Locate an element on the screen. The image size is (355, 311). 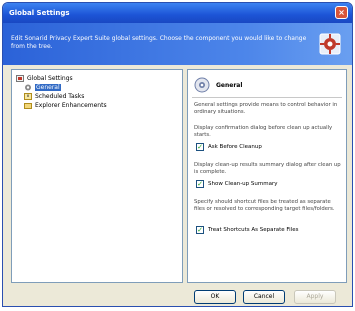
treat-shortcuts-checkbox: ✓ Treat Shortcuts As Separate Files is located at coordinates (247, 230).